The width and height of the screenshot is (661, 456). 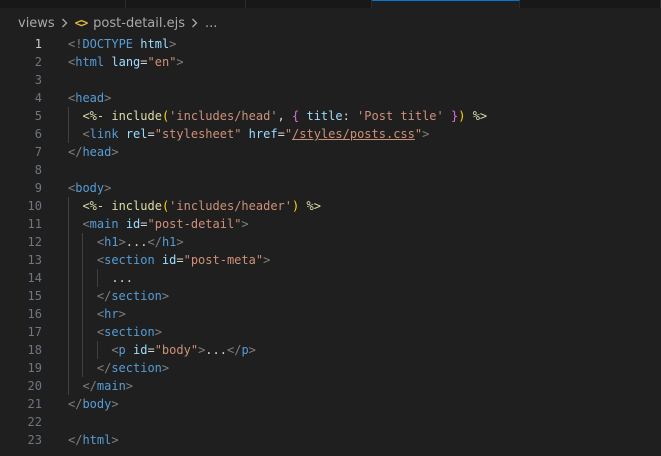 I want to click on code-token: 'Post title', so click(x=400, y=116).